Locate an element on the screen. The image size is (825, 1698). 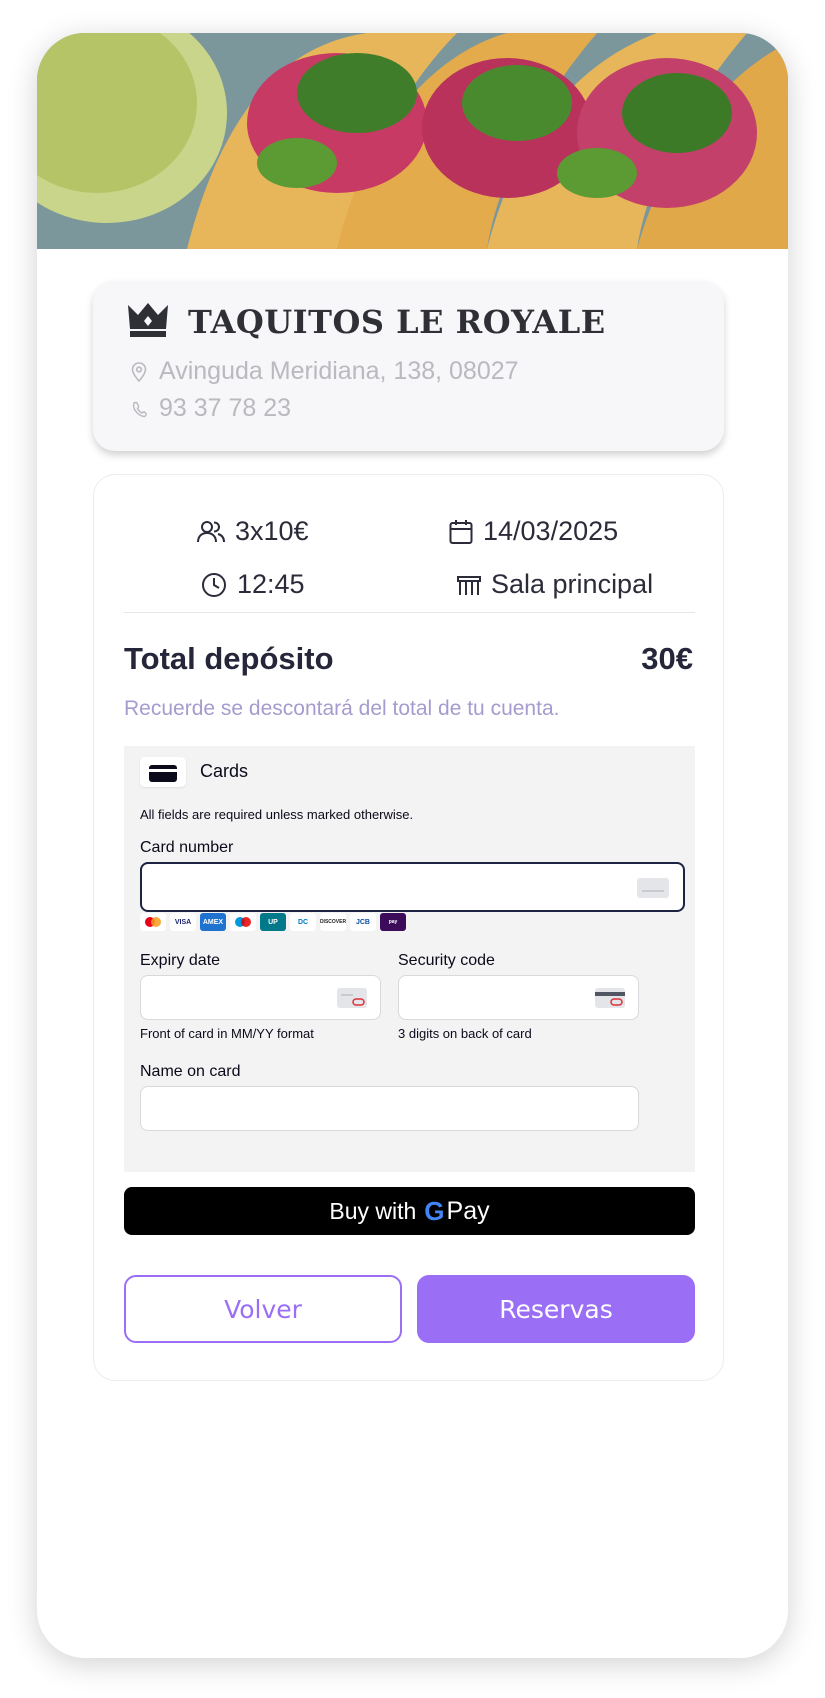
gpay-label: Pay is located at coordinates (468, 1210).